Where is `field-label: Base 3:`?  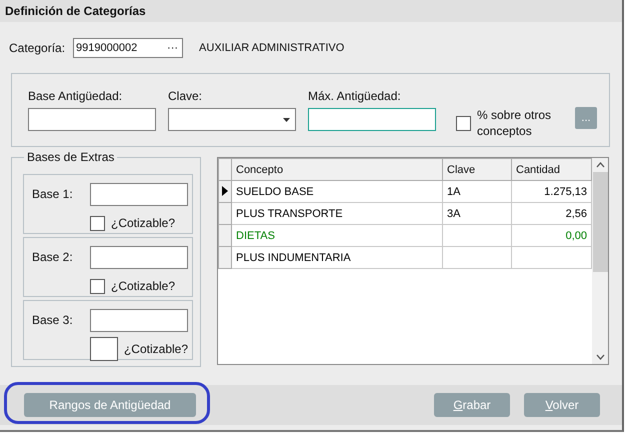
field-label: Base 3: is located at coordinates (53, 320).